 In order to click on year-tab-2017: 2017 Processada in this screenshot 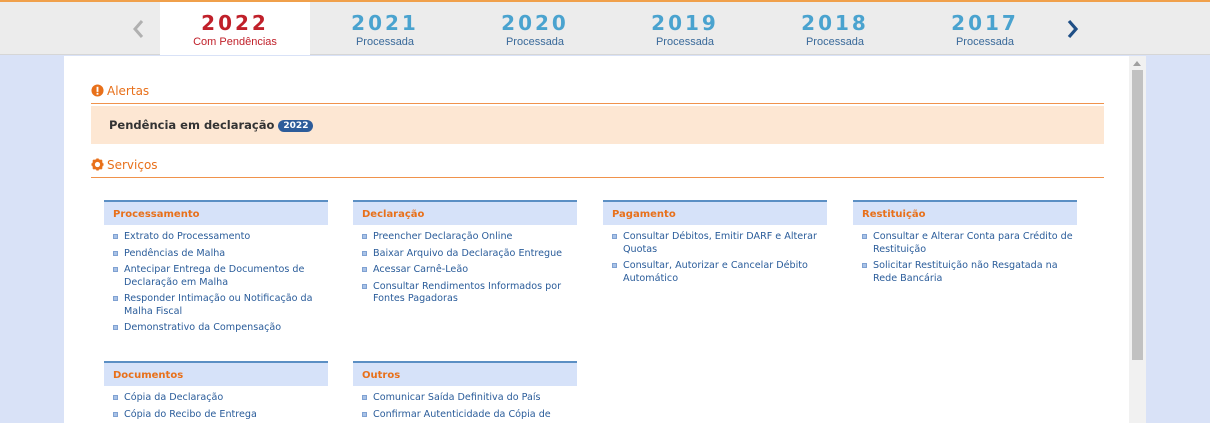, I will do `click(985, 28)`.